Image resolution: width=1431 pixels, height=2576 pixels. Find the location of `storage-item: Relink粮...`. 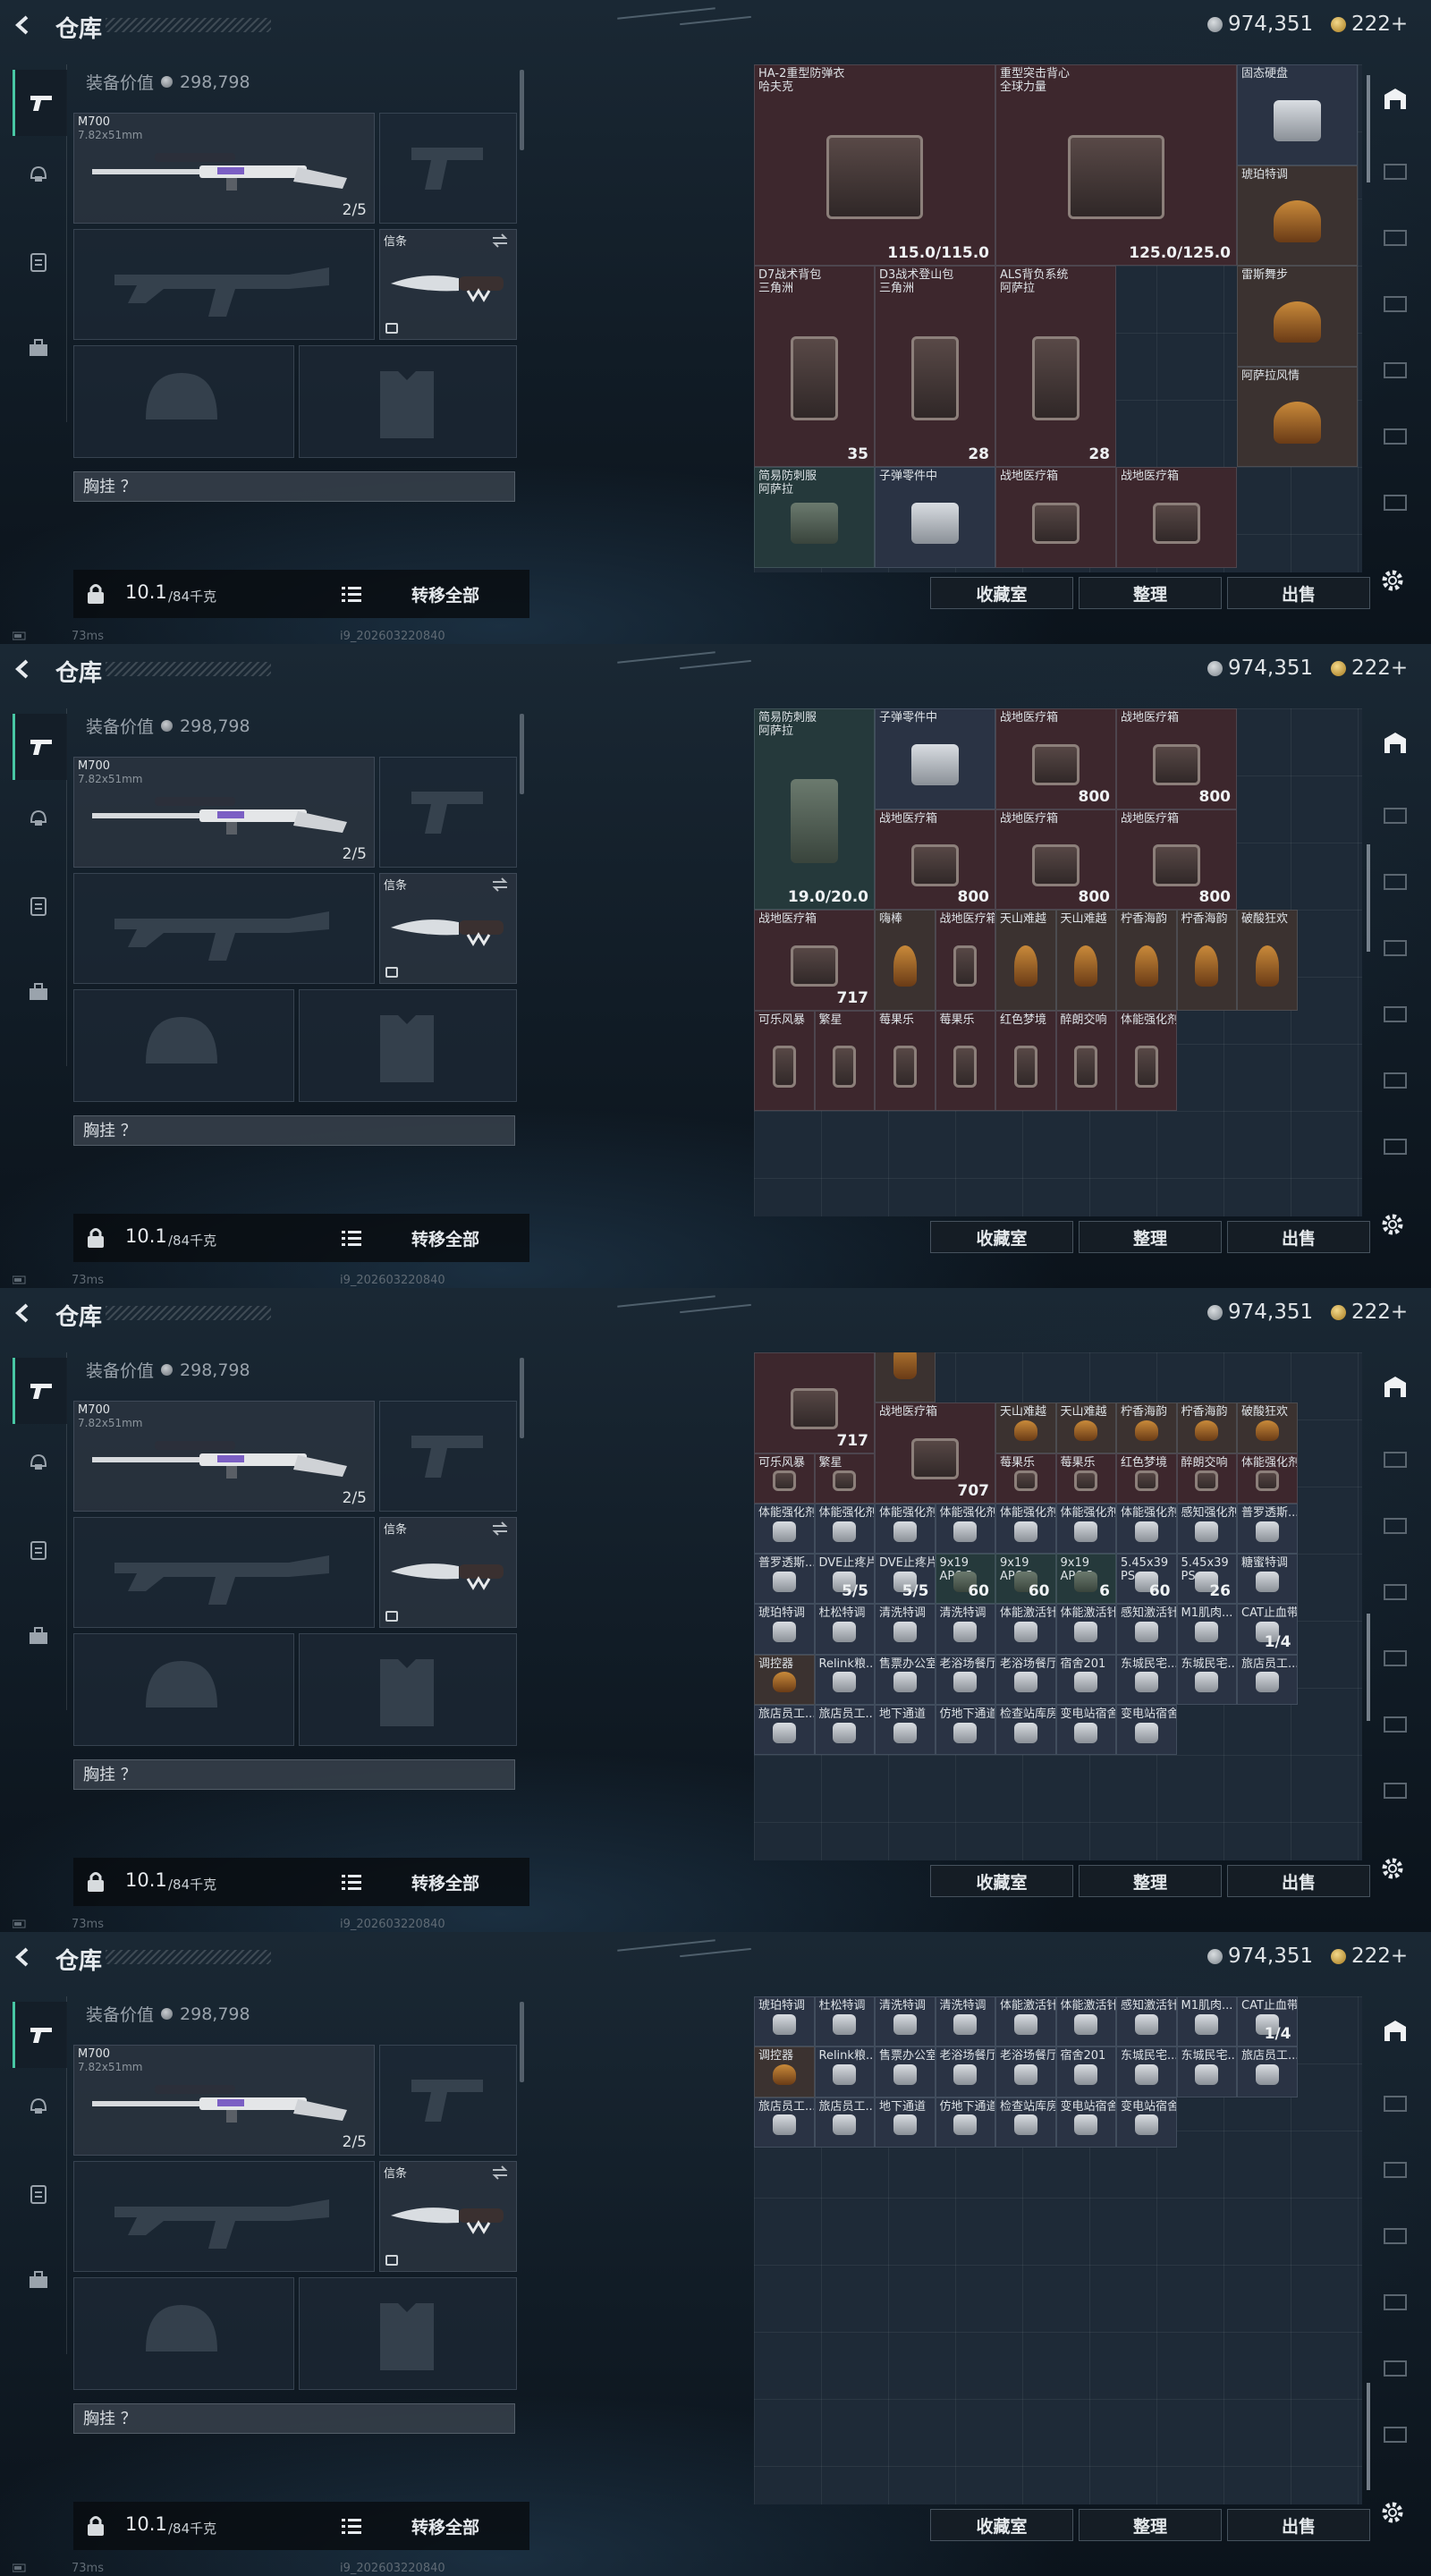

storage-item: Relink粮... is located at coordinates (845, 2071).